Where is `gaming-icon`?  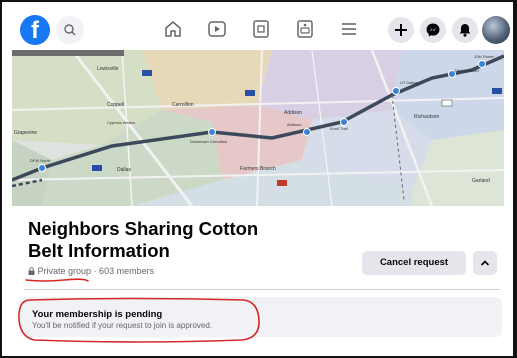
gaming-icon is located at coordinates (305, 29).